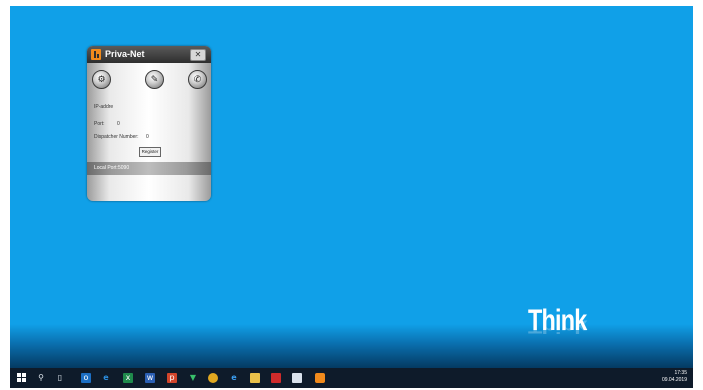 This screenshot has width=703, height=390. I want to click on port-label: Port:, so click(99, 124).